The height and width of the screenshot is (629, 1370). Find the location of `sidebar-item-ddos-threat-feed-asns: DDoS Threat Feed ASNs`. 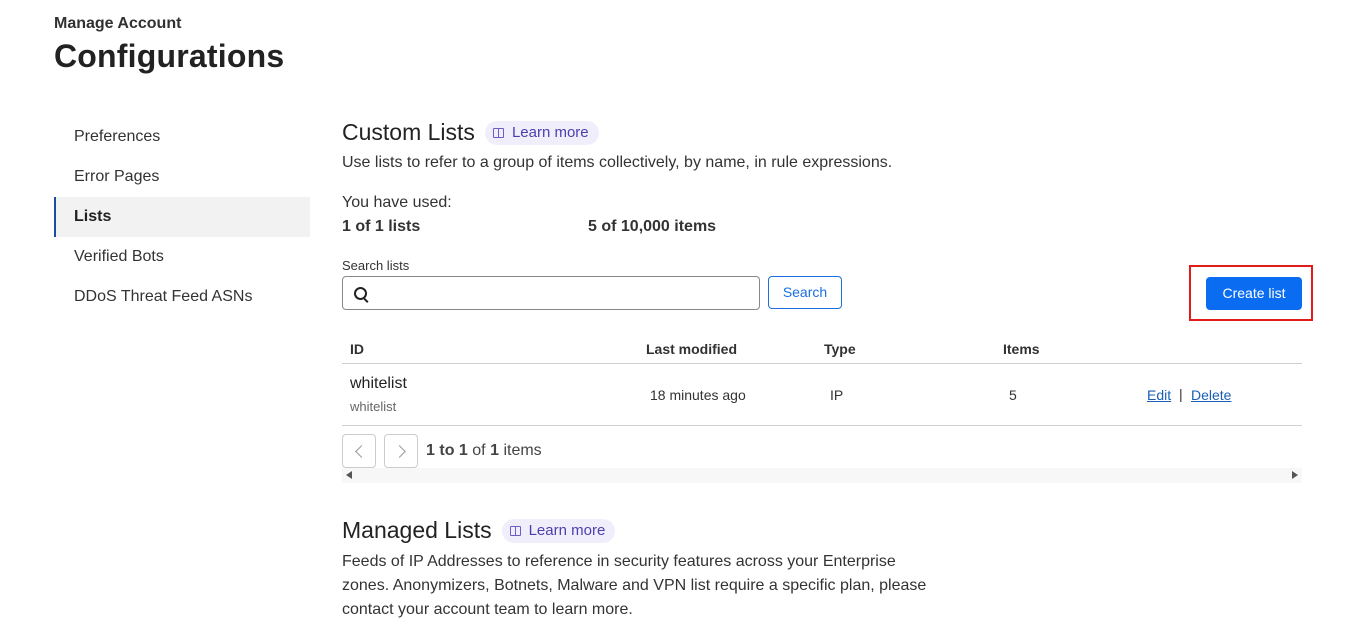

sidebar-item-ddos-threat-feed-asns: DDoS Threat Feed ASNs is located at coordinates (182, 297).